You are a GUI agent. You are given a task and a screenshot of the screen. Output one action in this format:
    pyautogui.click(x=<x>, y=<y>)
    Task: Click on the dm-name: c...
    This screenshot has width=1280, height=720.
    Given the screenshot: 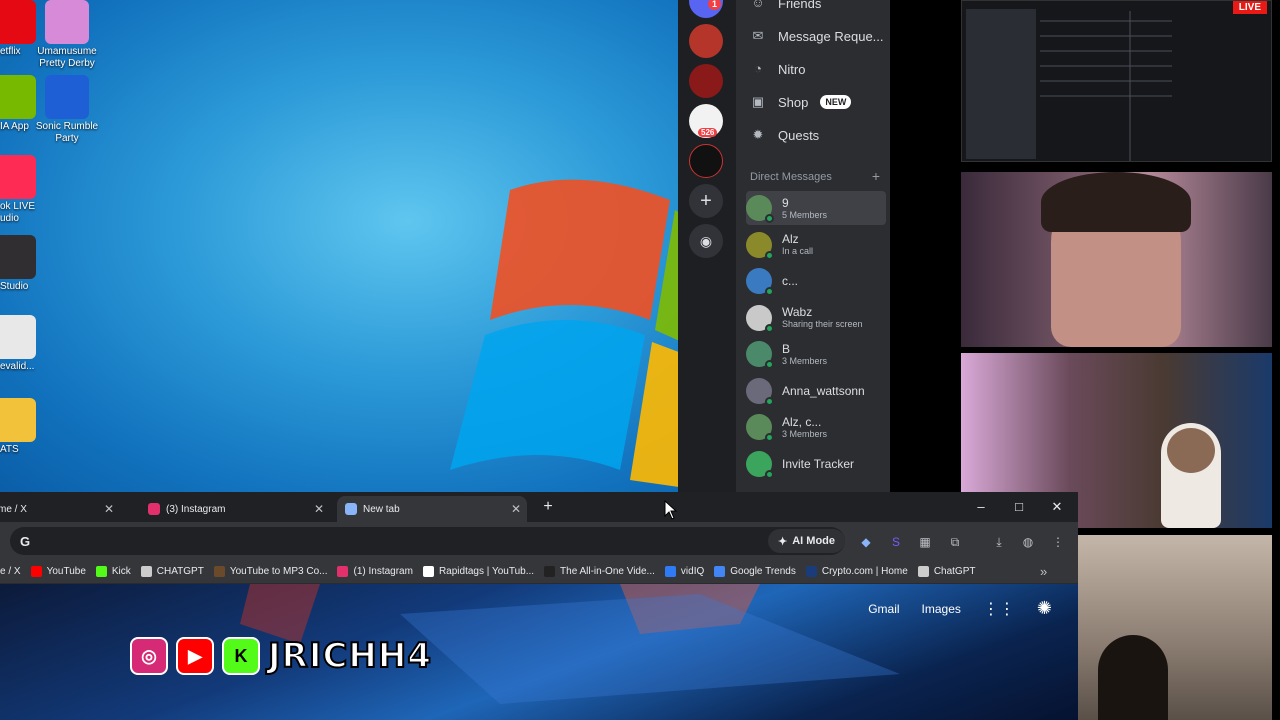 What is the action you would take?
    pyautogui.click(x=790, y=281)
    